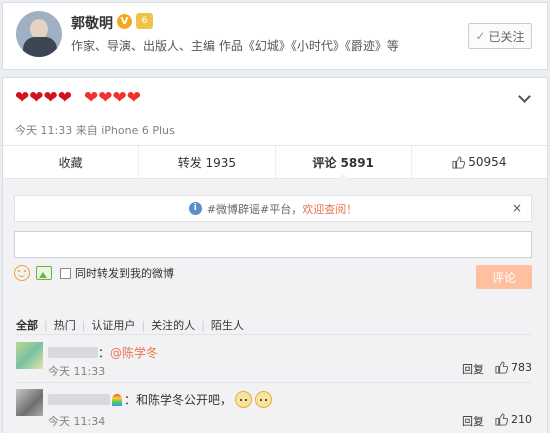 The image size is (550, 433). I want to click on comment-time: 今天 11:34, so click(77, 421).